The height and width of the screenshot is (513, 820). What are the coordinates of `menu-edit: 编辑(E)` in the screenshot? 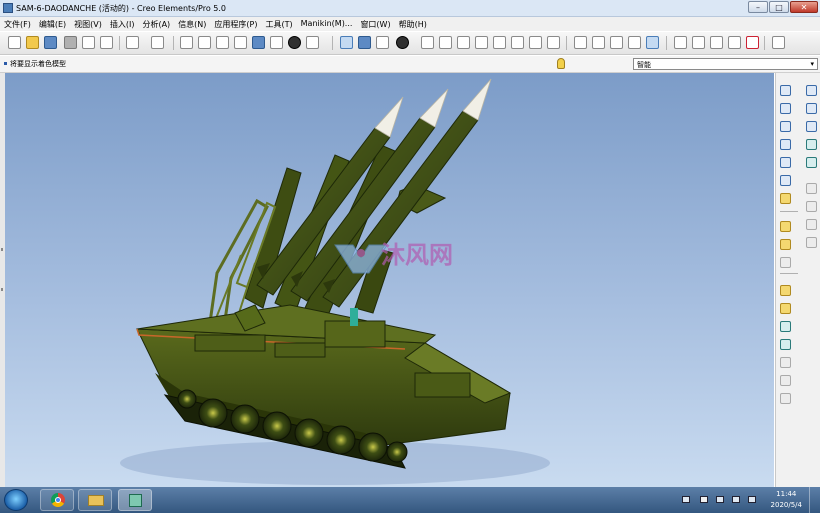 It's located at (52, 24).